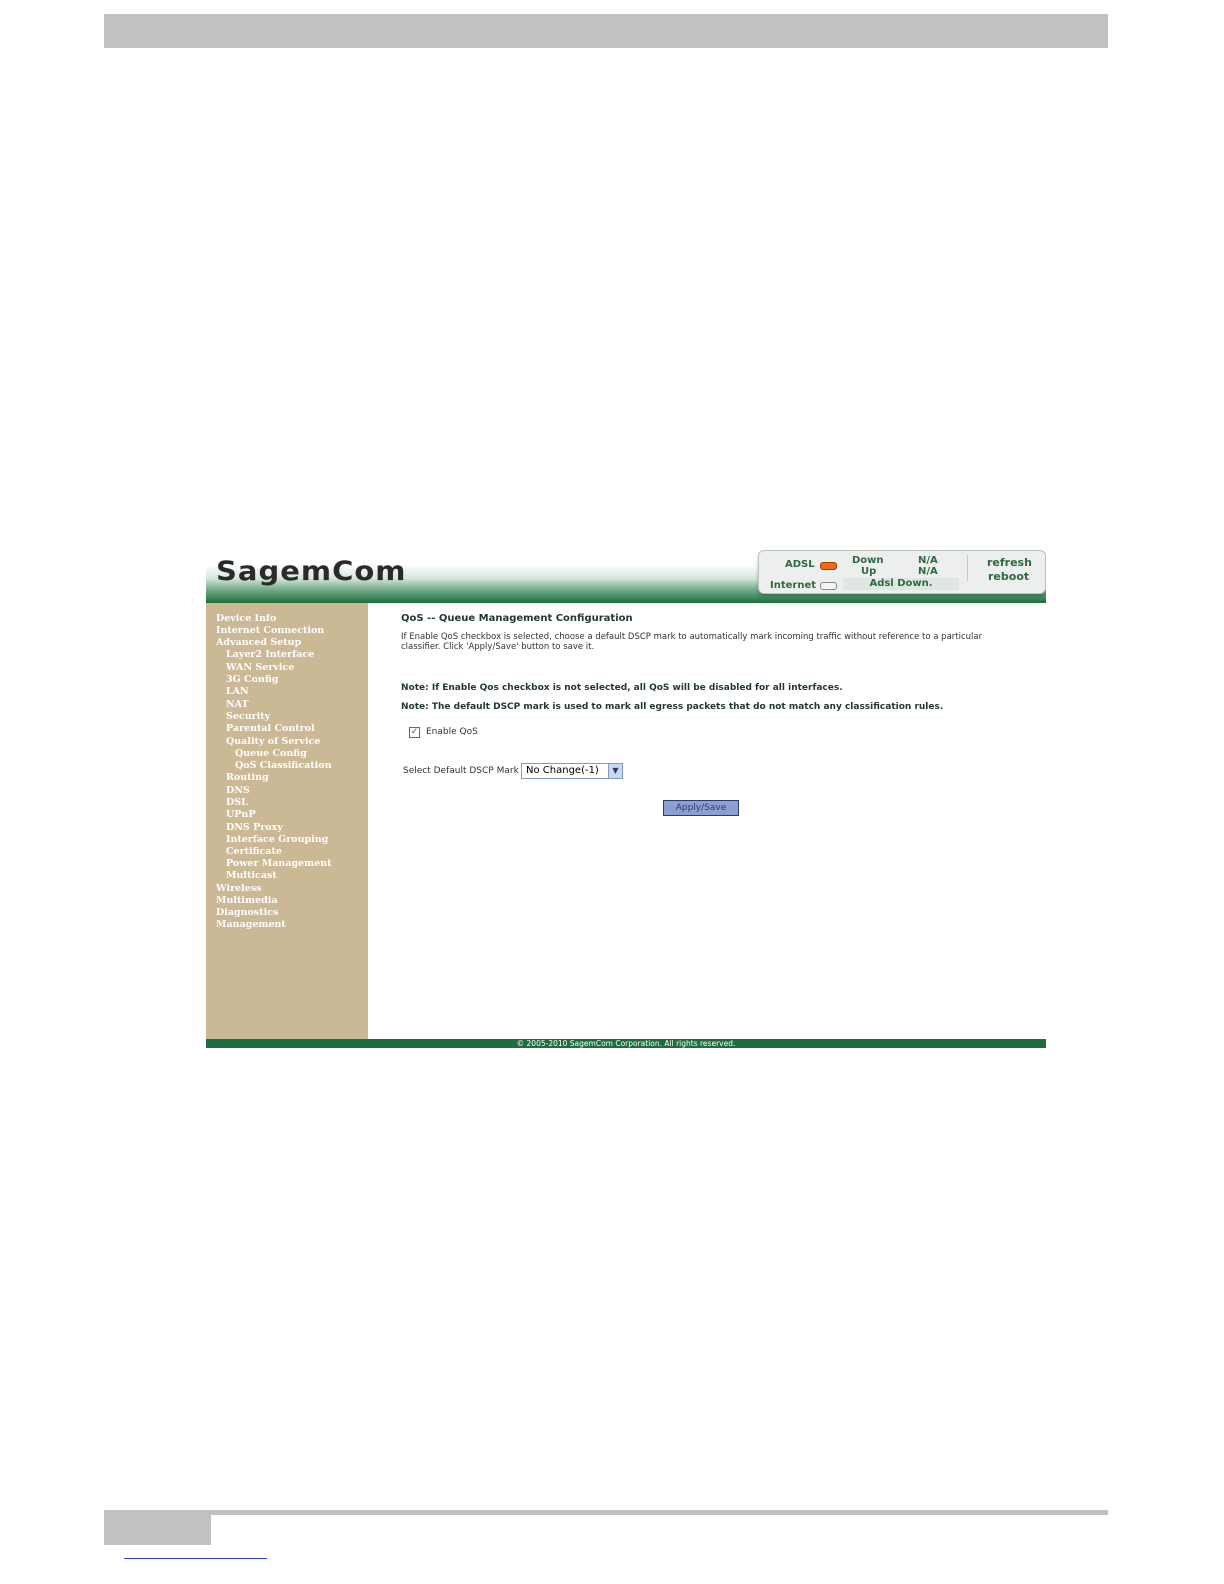  I want to click on sidebar-item-upnp: UPnP, so click(240, 814).